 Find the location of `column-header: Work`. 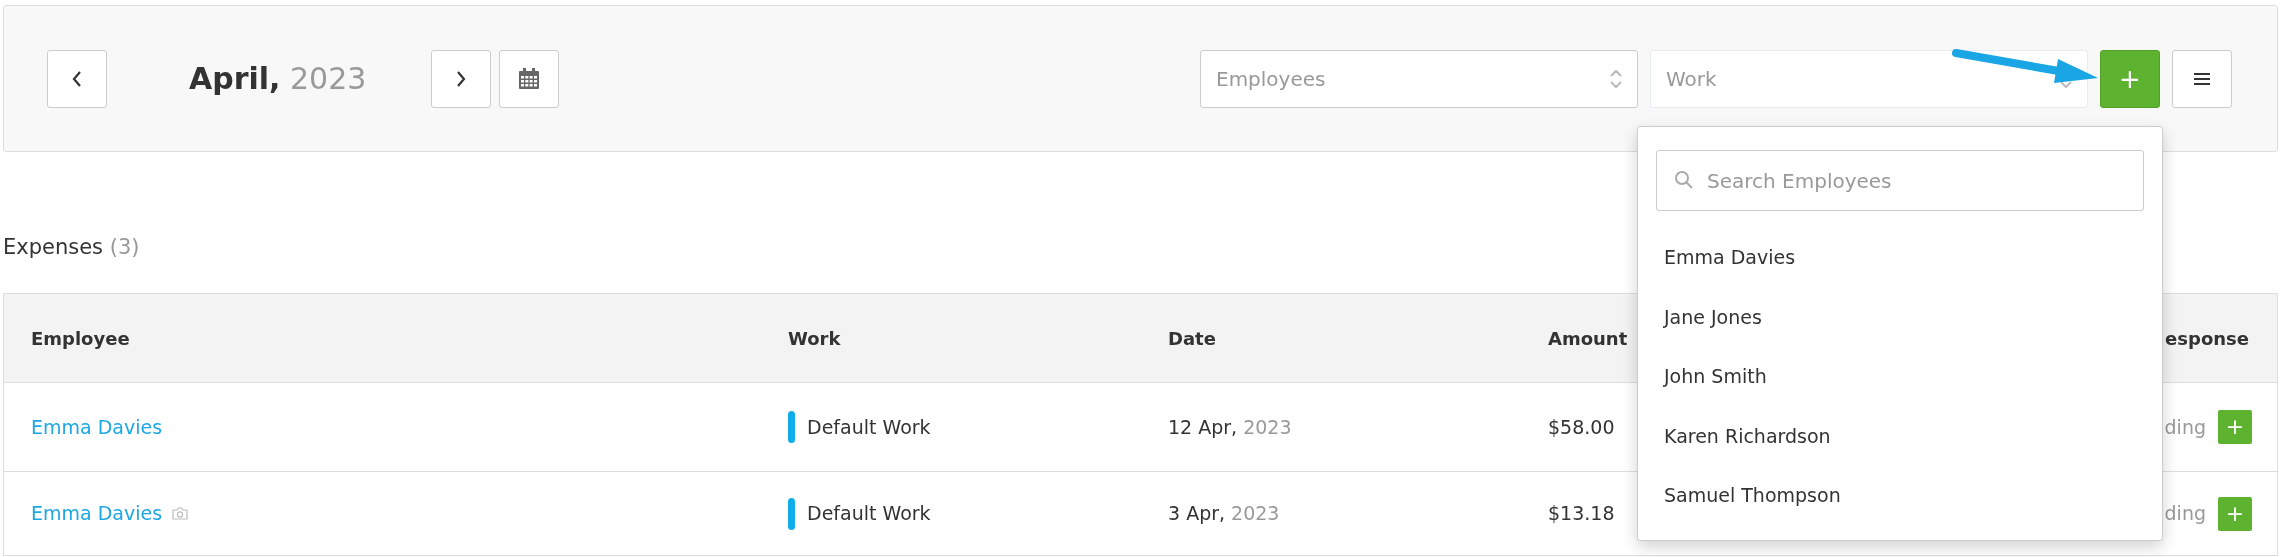

column-header: Work is located at coordinates (814, 338).